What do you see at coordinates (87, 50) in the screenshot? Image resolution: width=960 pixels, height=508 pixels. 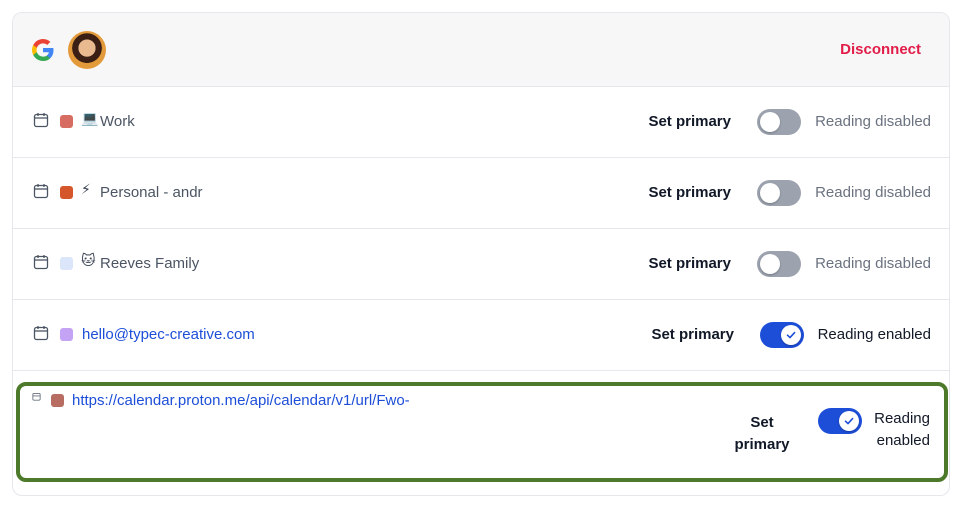 I see `user-avatar-icon` at bounding box center [87, 50].